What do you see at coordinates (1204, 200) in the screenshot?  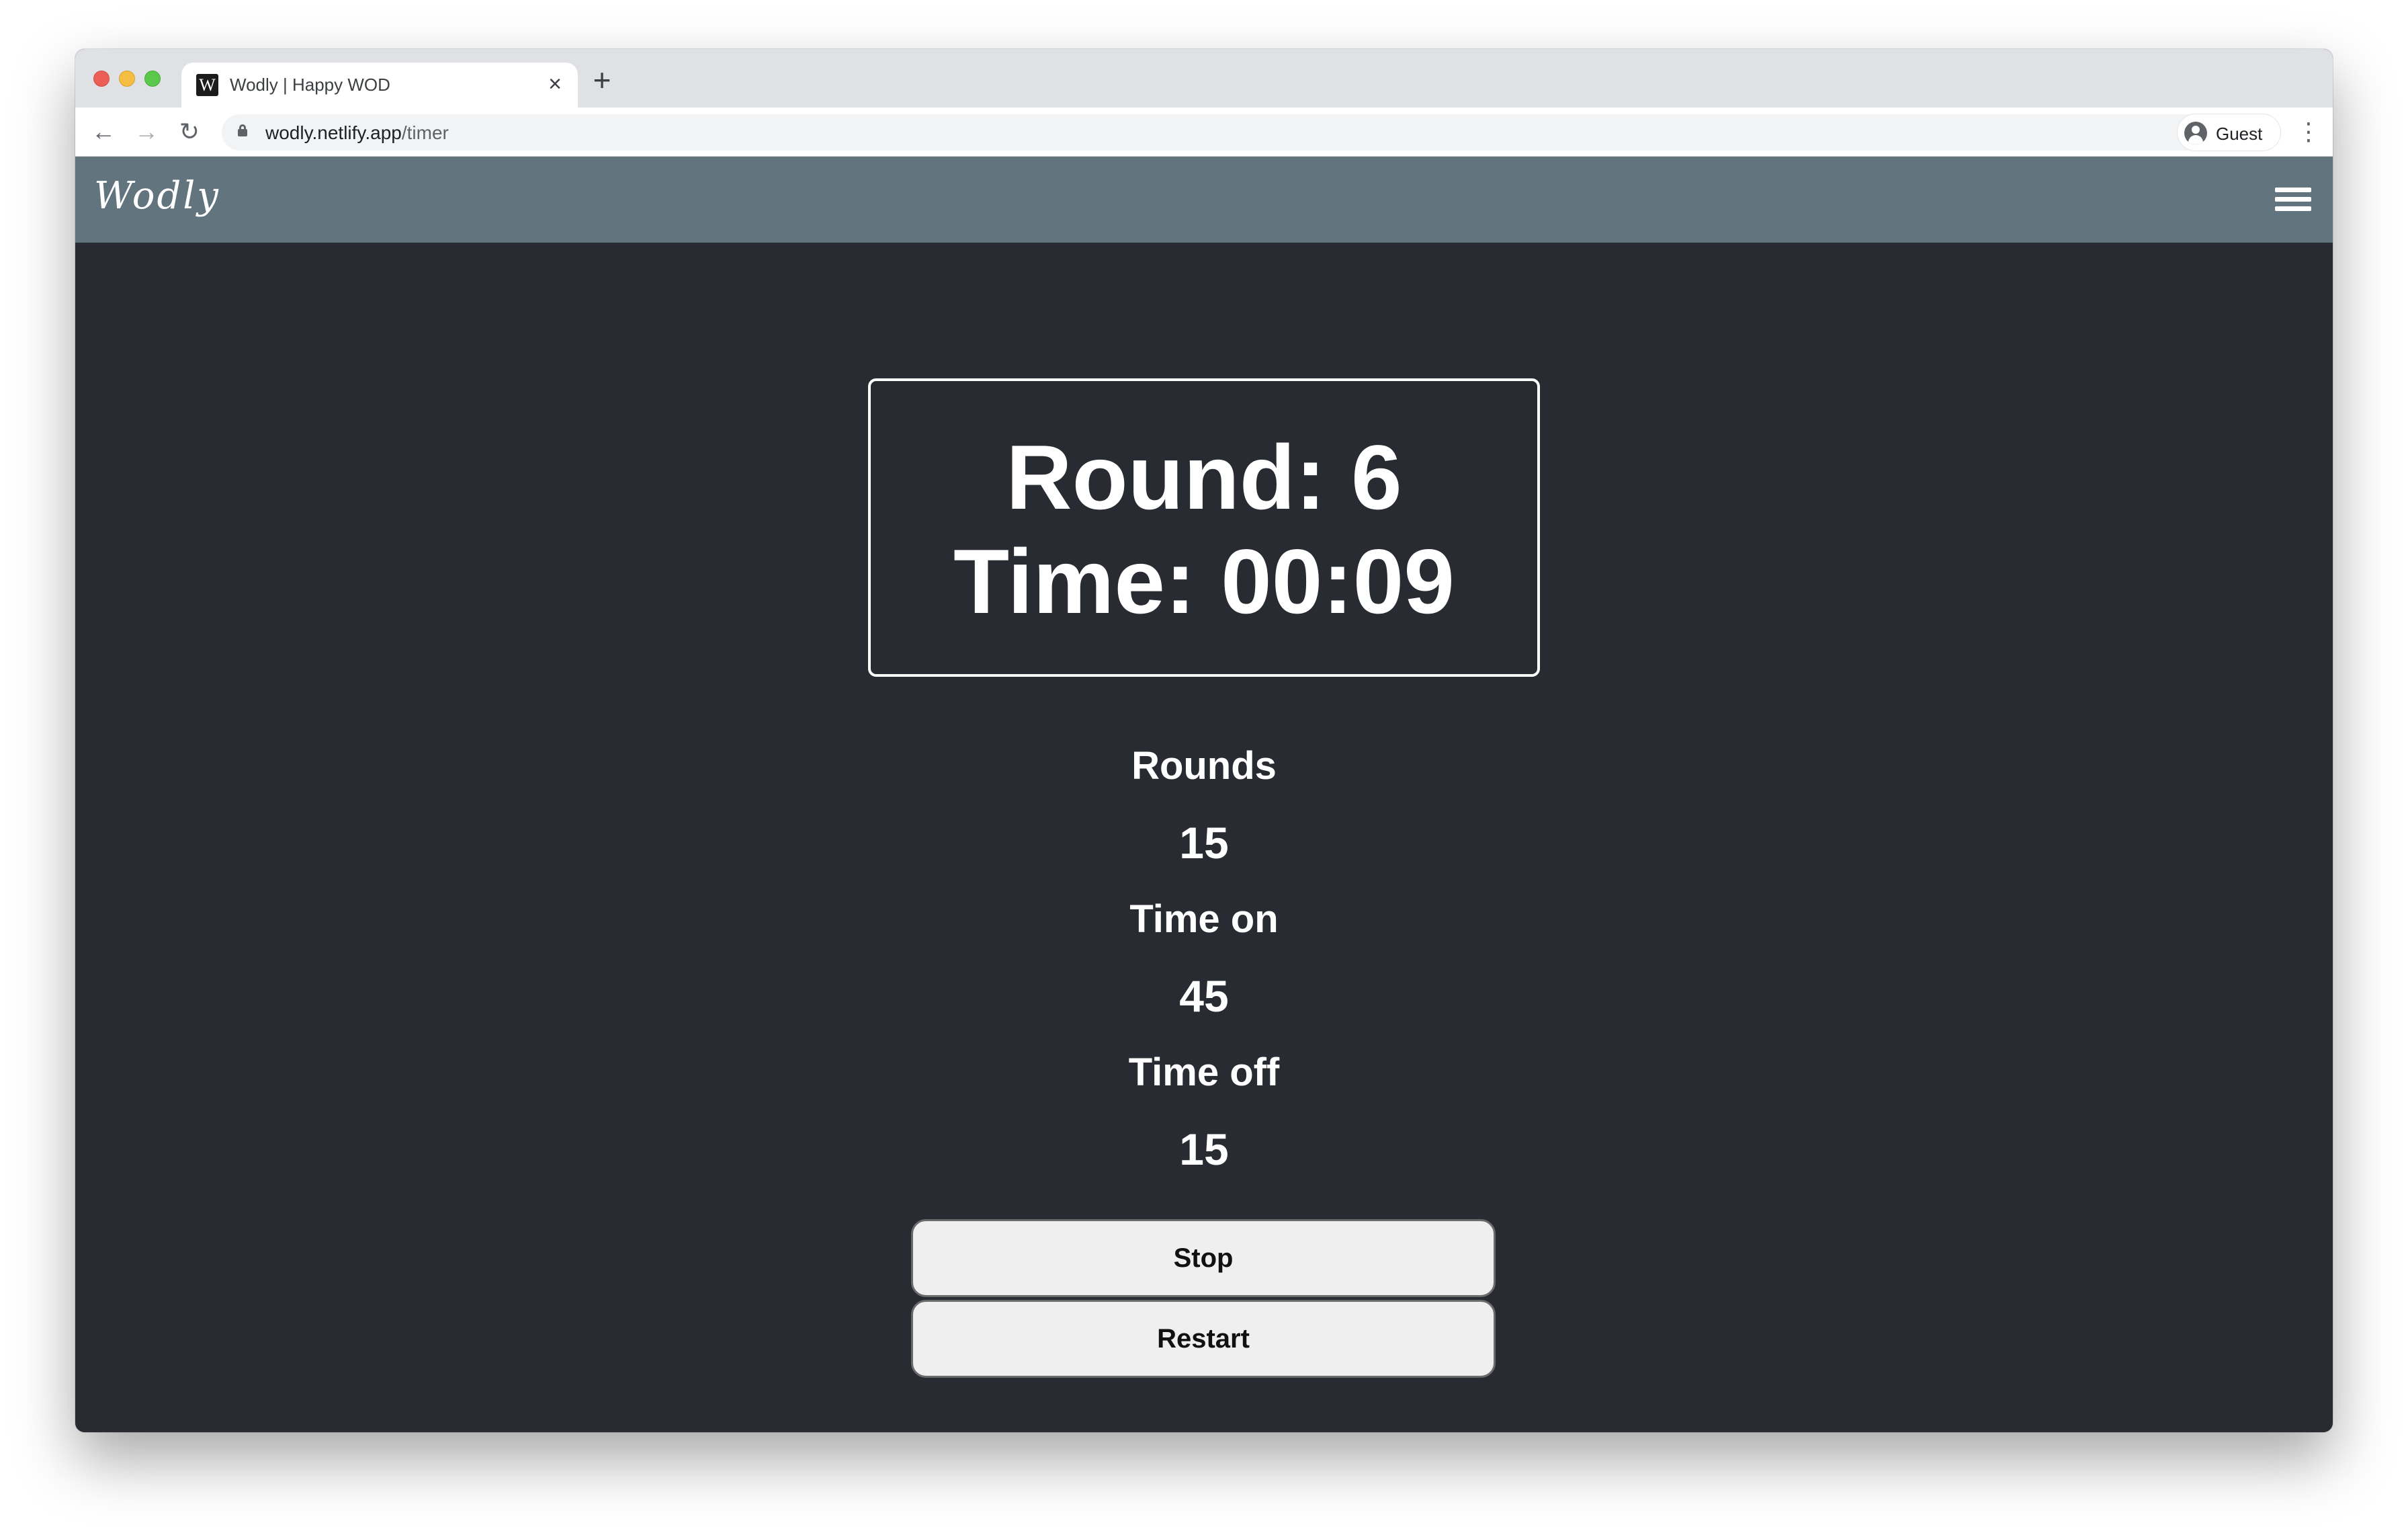 I see `app-header: Wodly` at bounding box center [1204, 200].